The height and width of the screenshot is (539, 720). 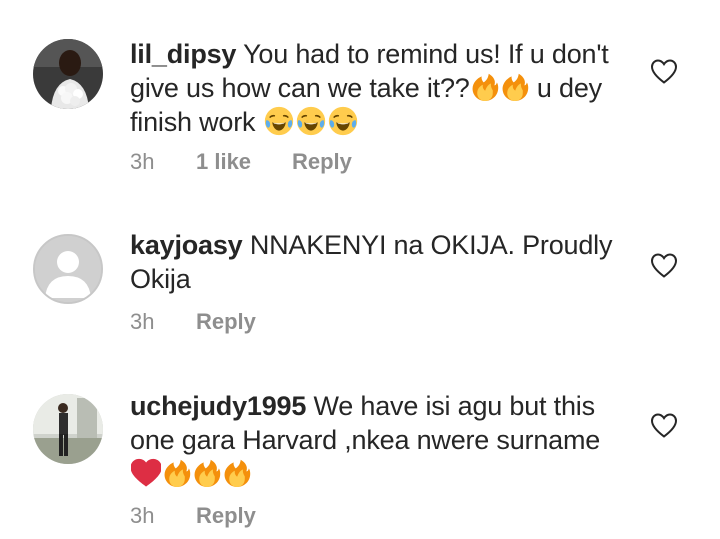 I want to click on comment-text-line: give us how can we take it??, so click(x=300, y=88).